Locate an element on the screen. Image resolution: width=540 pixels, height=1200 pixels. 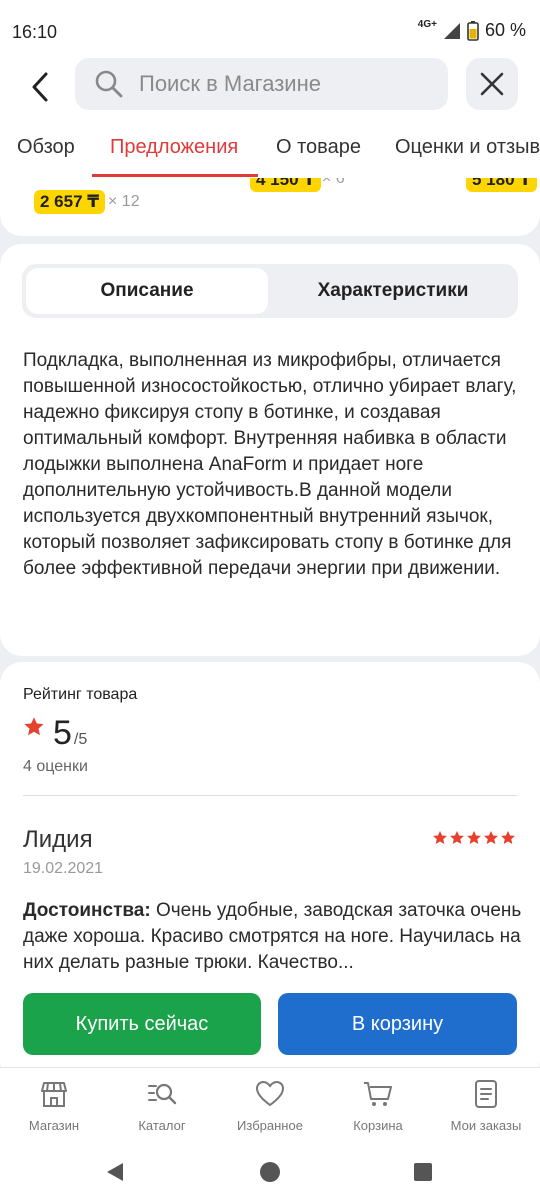
offer-price: 2 657 ₸ is located at coordinates (70, 202).